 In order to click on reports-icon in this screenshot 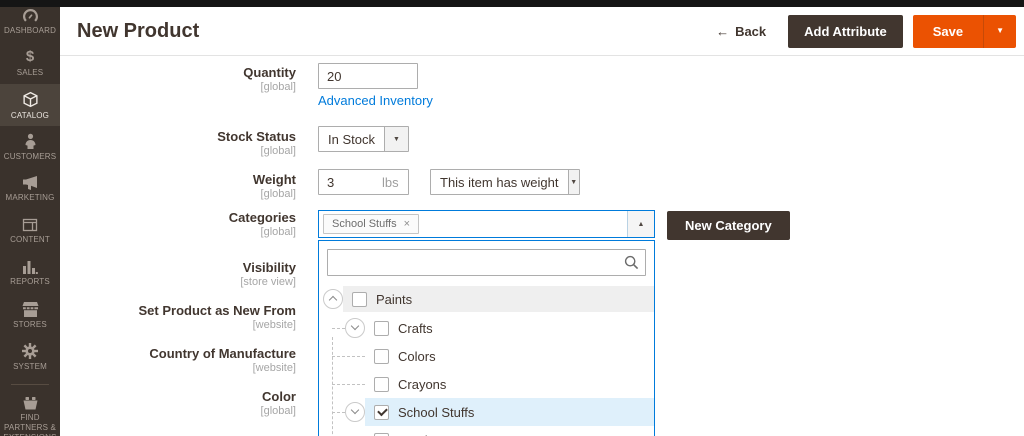, I will do `click(30, 267)`.